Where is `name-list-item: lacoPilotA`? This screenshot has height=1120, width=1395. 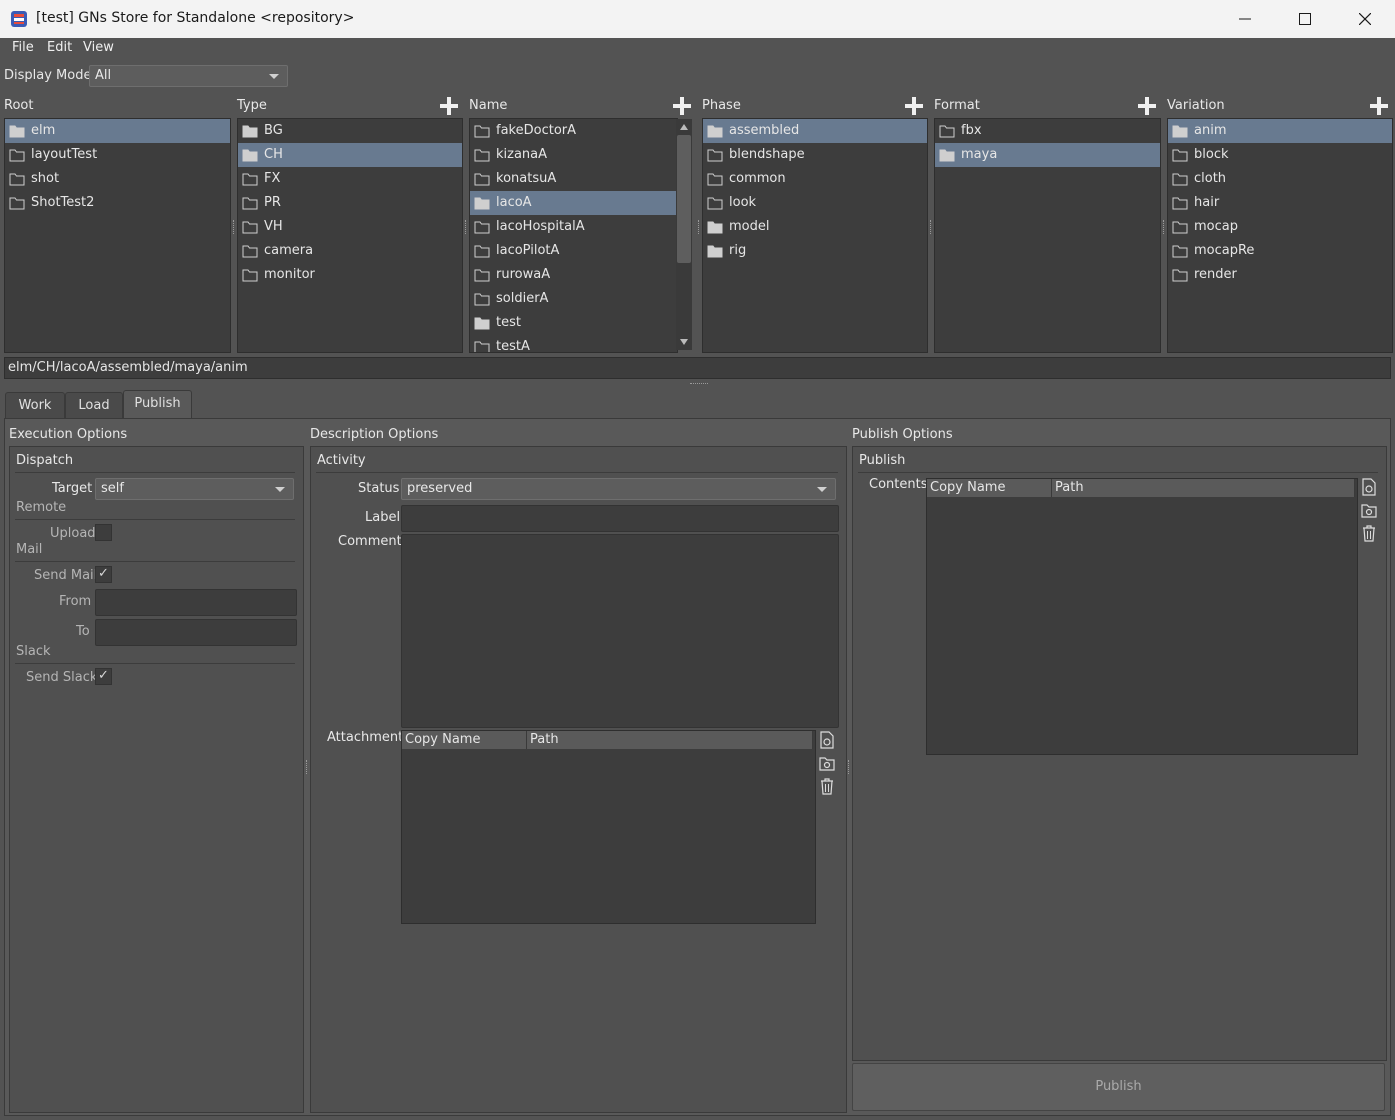
name-list-item: lacoPilotA is located at coordinates (573, 251).